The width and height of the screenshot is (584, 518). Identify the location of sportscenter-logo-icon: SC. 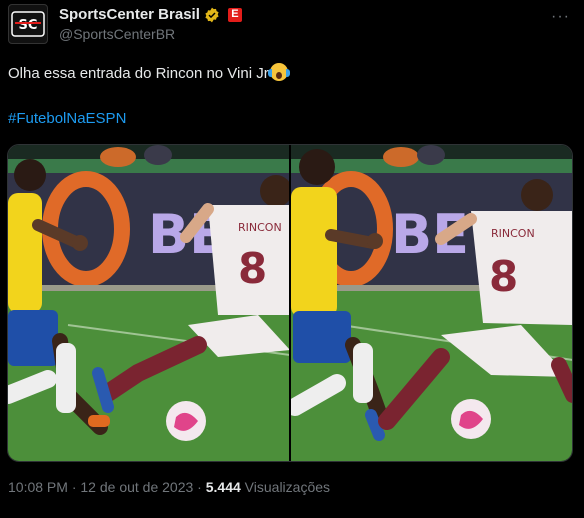
(28, 24).